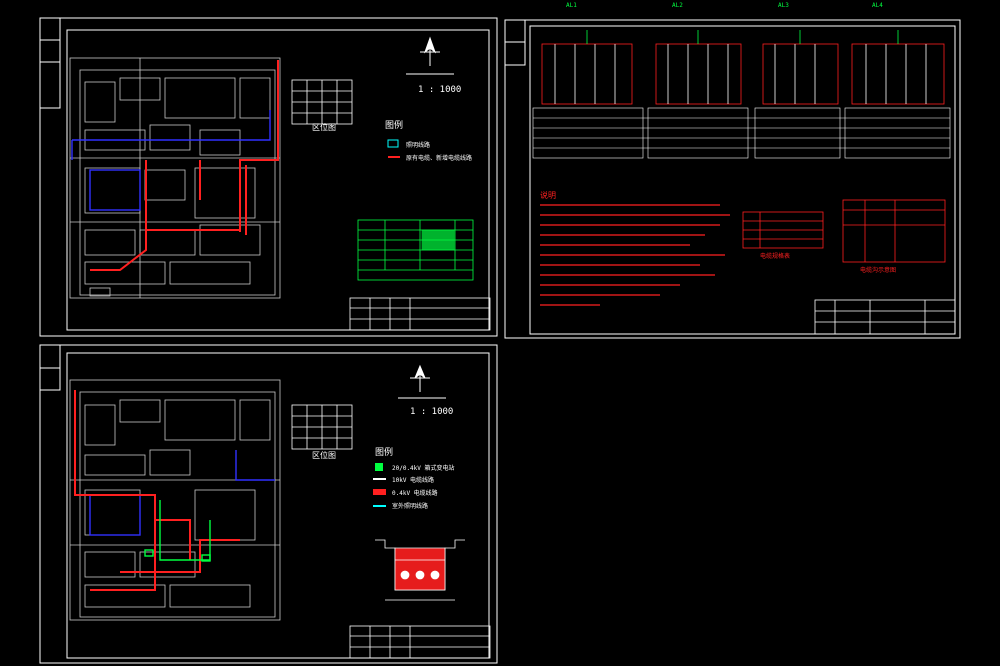 The height and width of the screenshot is (666, 1000). What do you see at coordinates (384, 452) in the screenshot?
I see `legend-title-bottom: 图例` at bounding box center [384, 452].